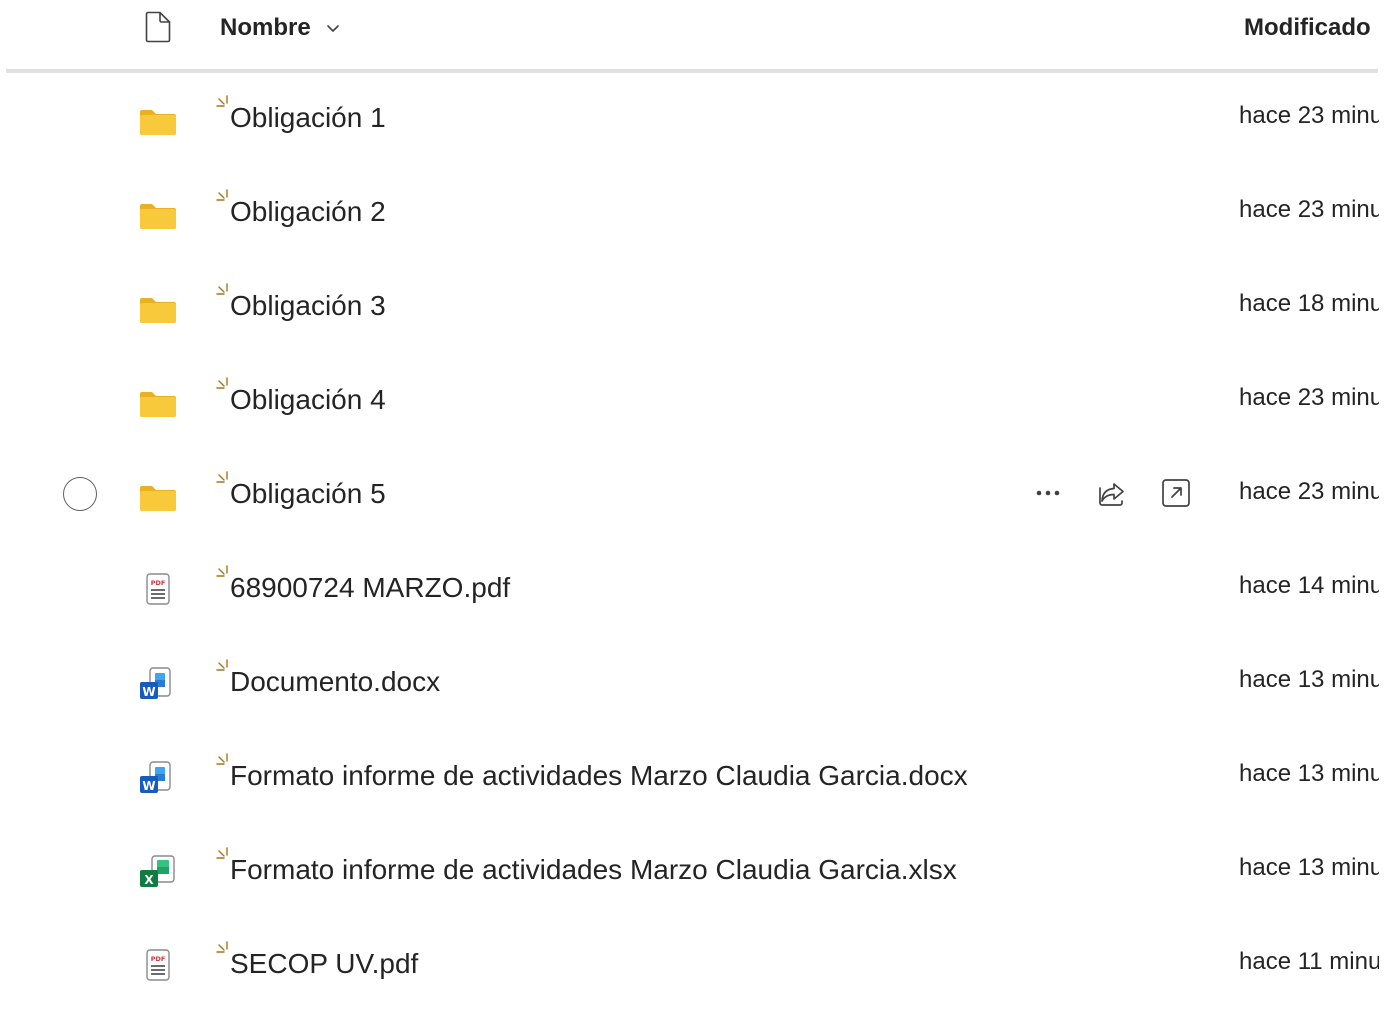 Image resolution: width=1397 pixels, height=1013 pixels. Describe the element at coordinates (324, 964) in the screenshot. I see `file-name-link: SECOP UV.pdf` at that location.